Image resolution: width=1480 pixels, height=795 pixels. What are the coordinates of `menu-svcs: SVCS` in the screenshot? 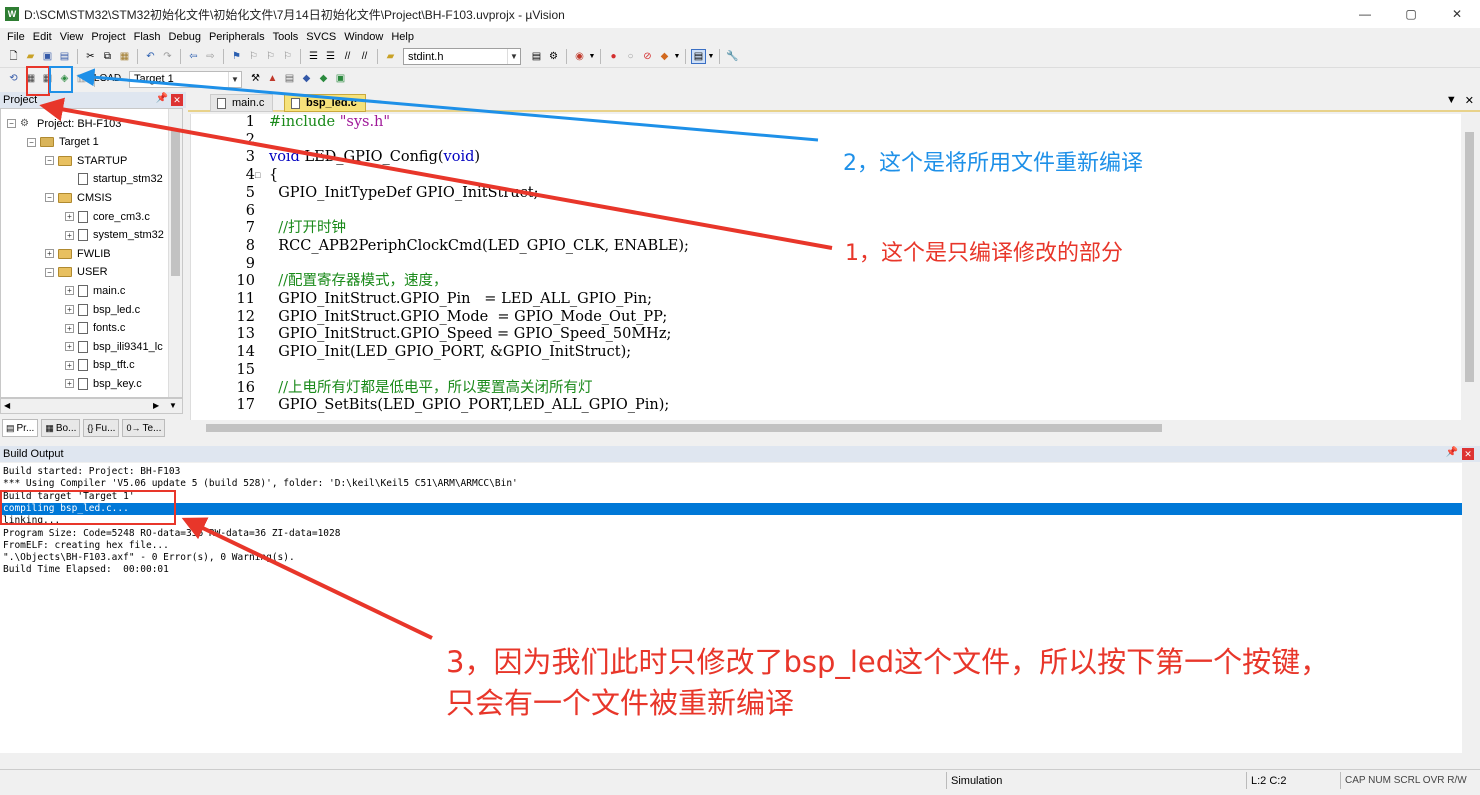 It's located at (321, 37).